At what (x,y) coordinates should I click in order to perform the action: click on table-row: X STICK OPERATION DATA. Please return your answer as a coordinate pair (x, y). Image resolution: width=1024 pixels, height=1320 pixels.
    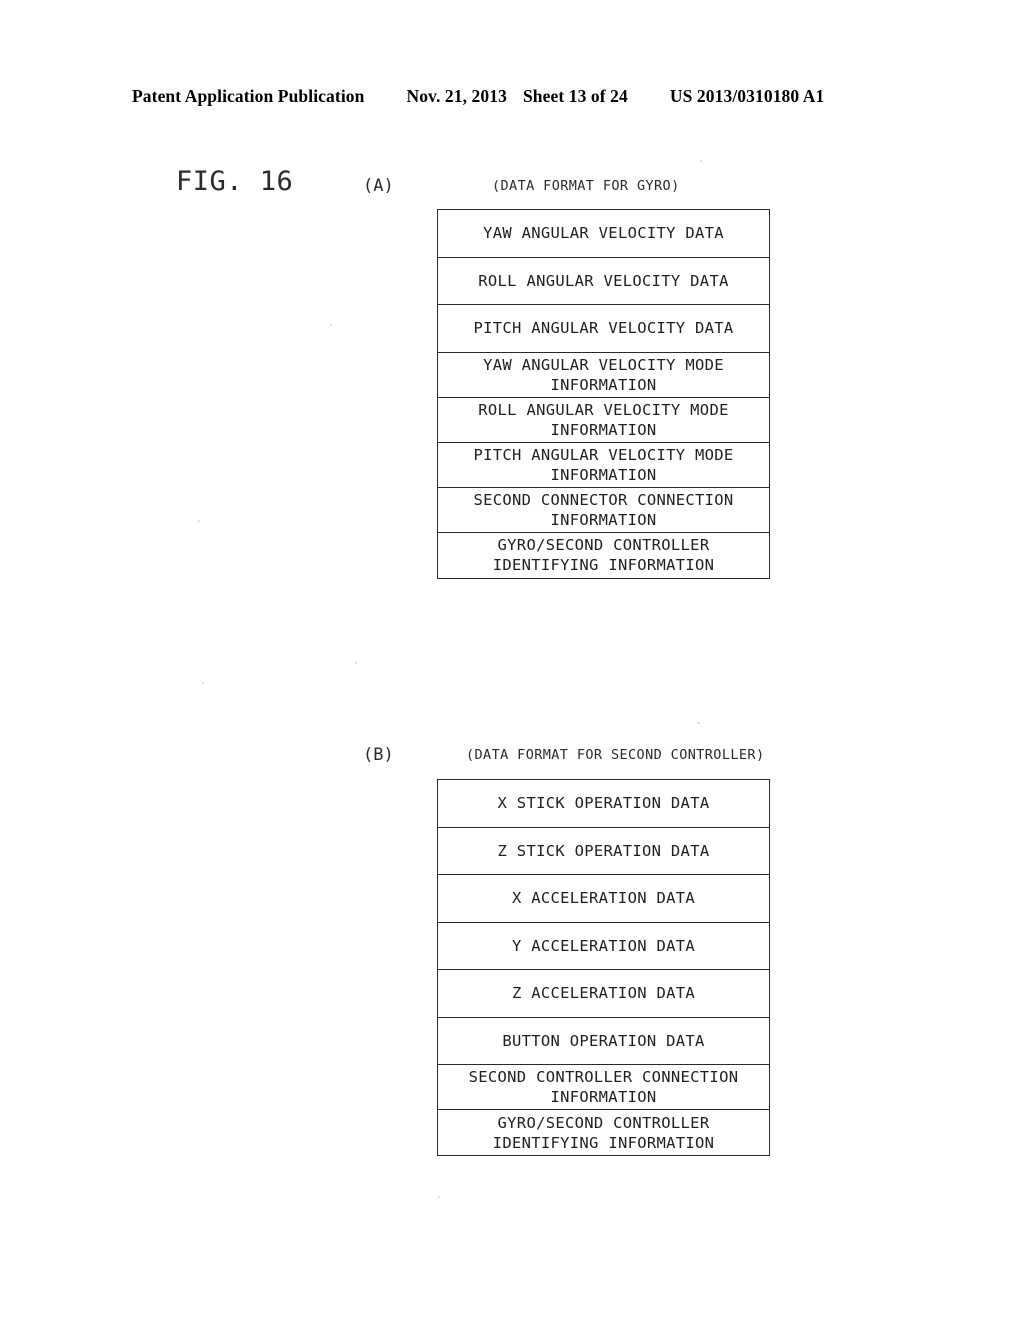
    Looking at the image, I should click on (603, 804).